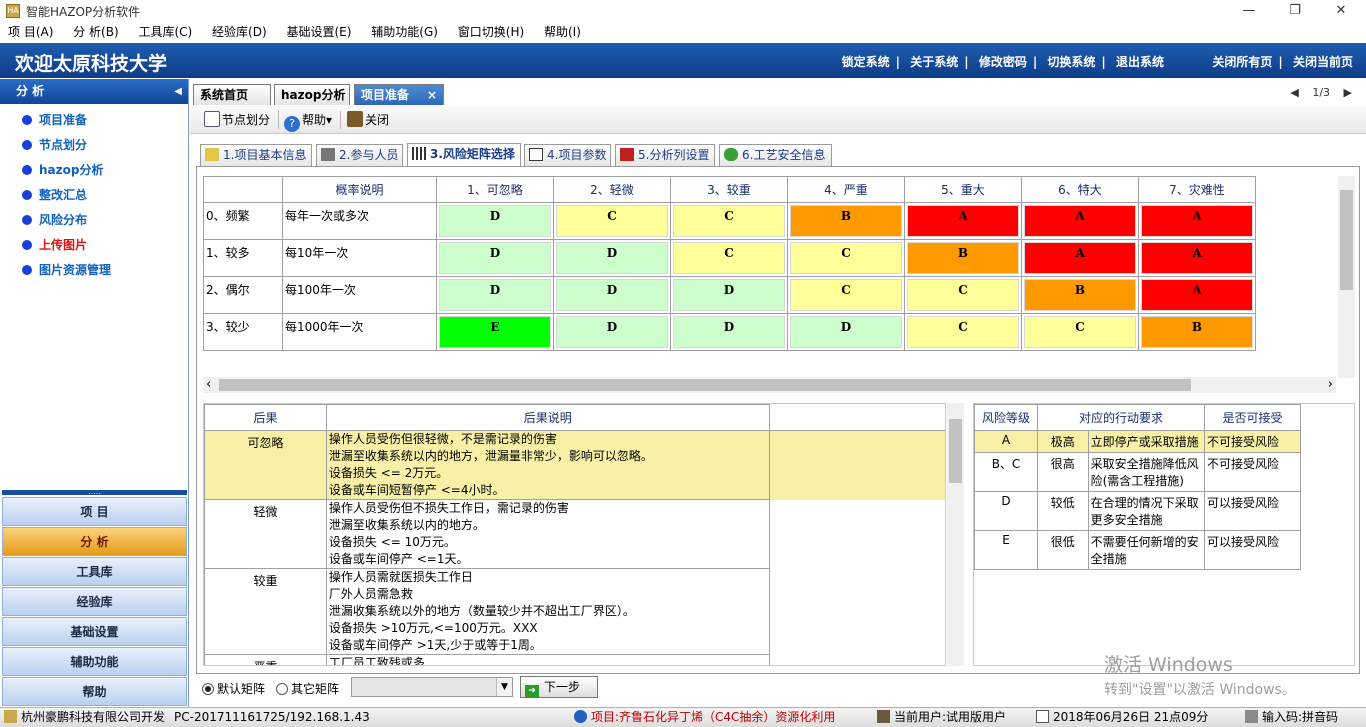 The width and height of the screenshot is (1366, 727). Describe the element at coordinates (54, 244) in the screenshot. I see `sidebar-item-upload-image: 上传图片` at that location.